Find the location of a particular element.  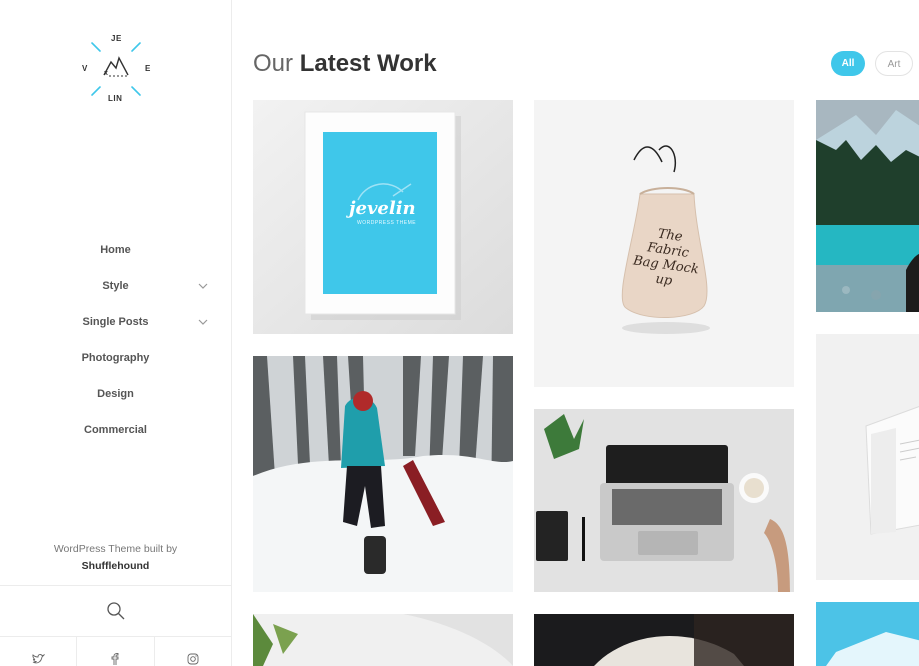

nav-item-photography: Photography is located at coordinates (115, 364).